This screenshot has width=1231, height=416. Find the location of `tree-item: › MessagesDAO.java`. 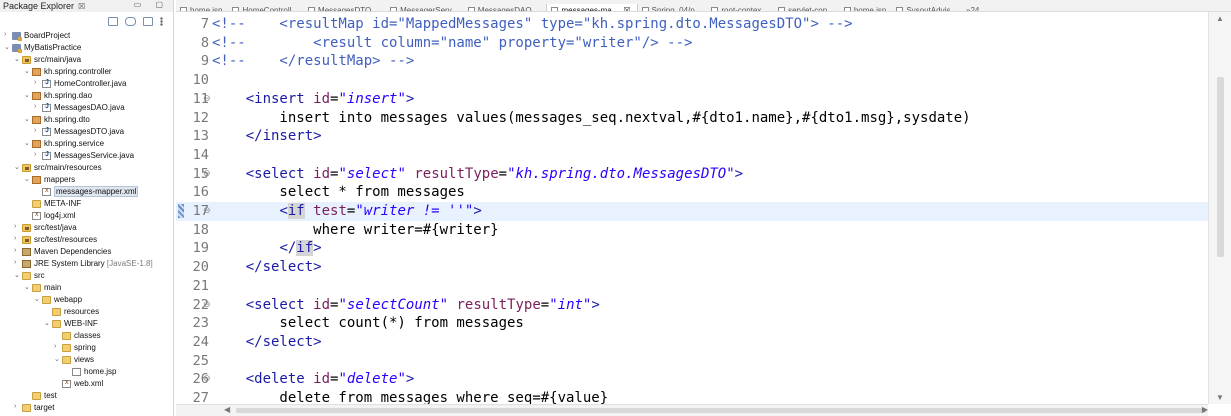

tree-item: › MessagesDAO.java is located at coordinates (86, 108).